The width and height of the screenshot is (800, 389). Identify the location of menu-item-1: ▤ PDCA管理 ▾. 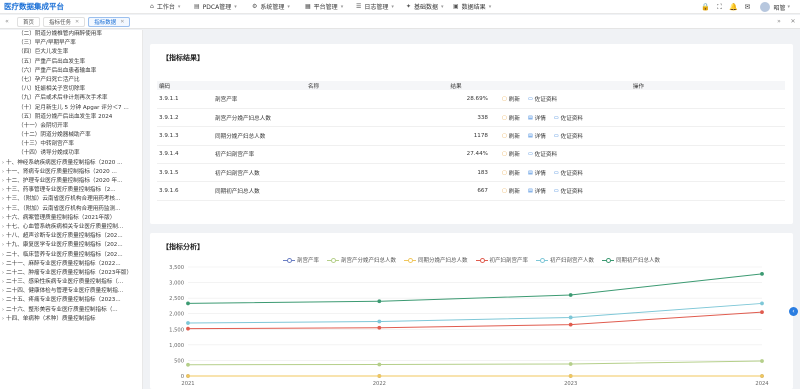
(223, 7).